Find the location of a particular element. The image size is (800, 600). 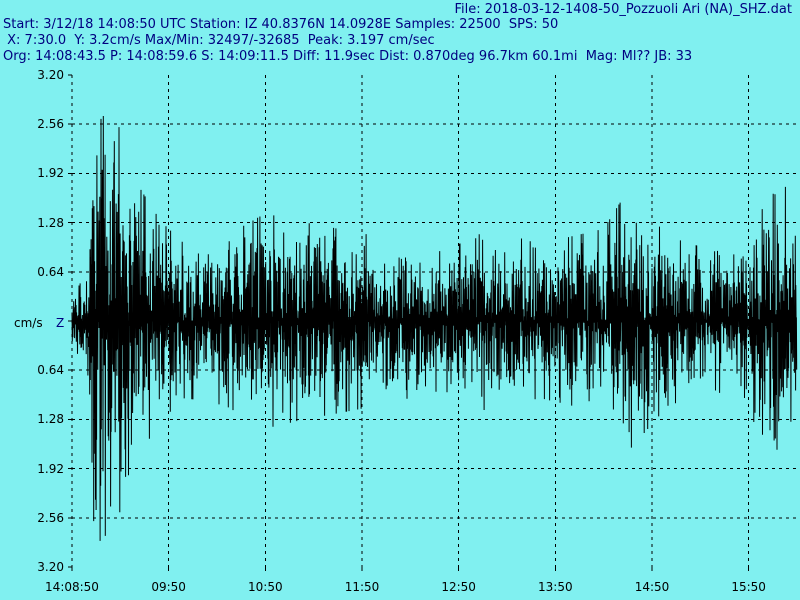

x-tick-label: 10:50 is located at coordinates (265, 587).